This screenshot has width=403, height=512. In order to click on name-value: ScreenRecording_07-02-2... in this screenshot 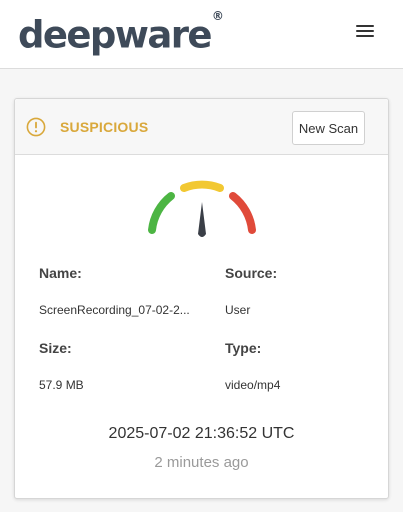, I will do `click(114, 310)`.